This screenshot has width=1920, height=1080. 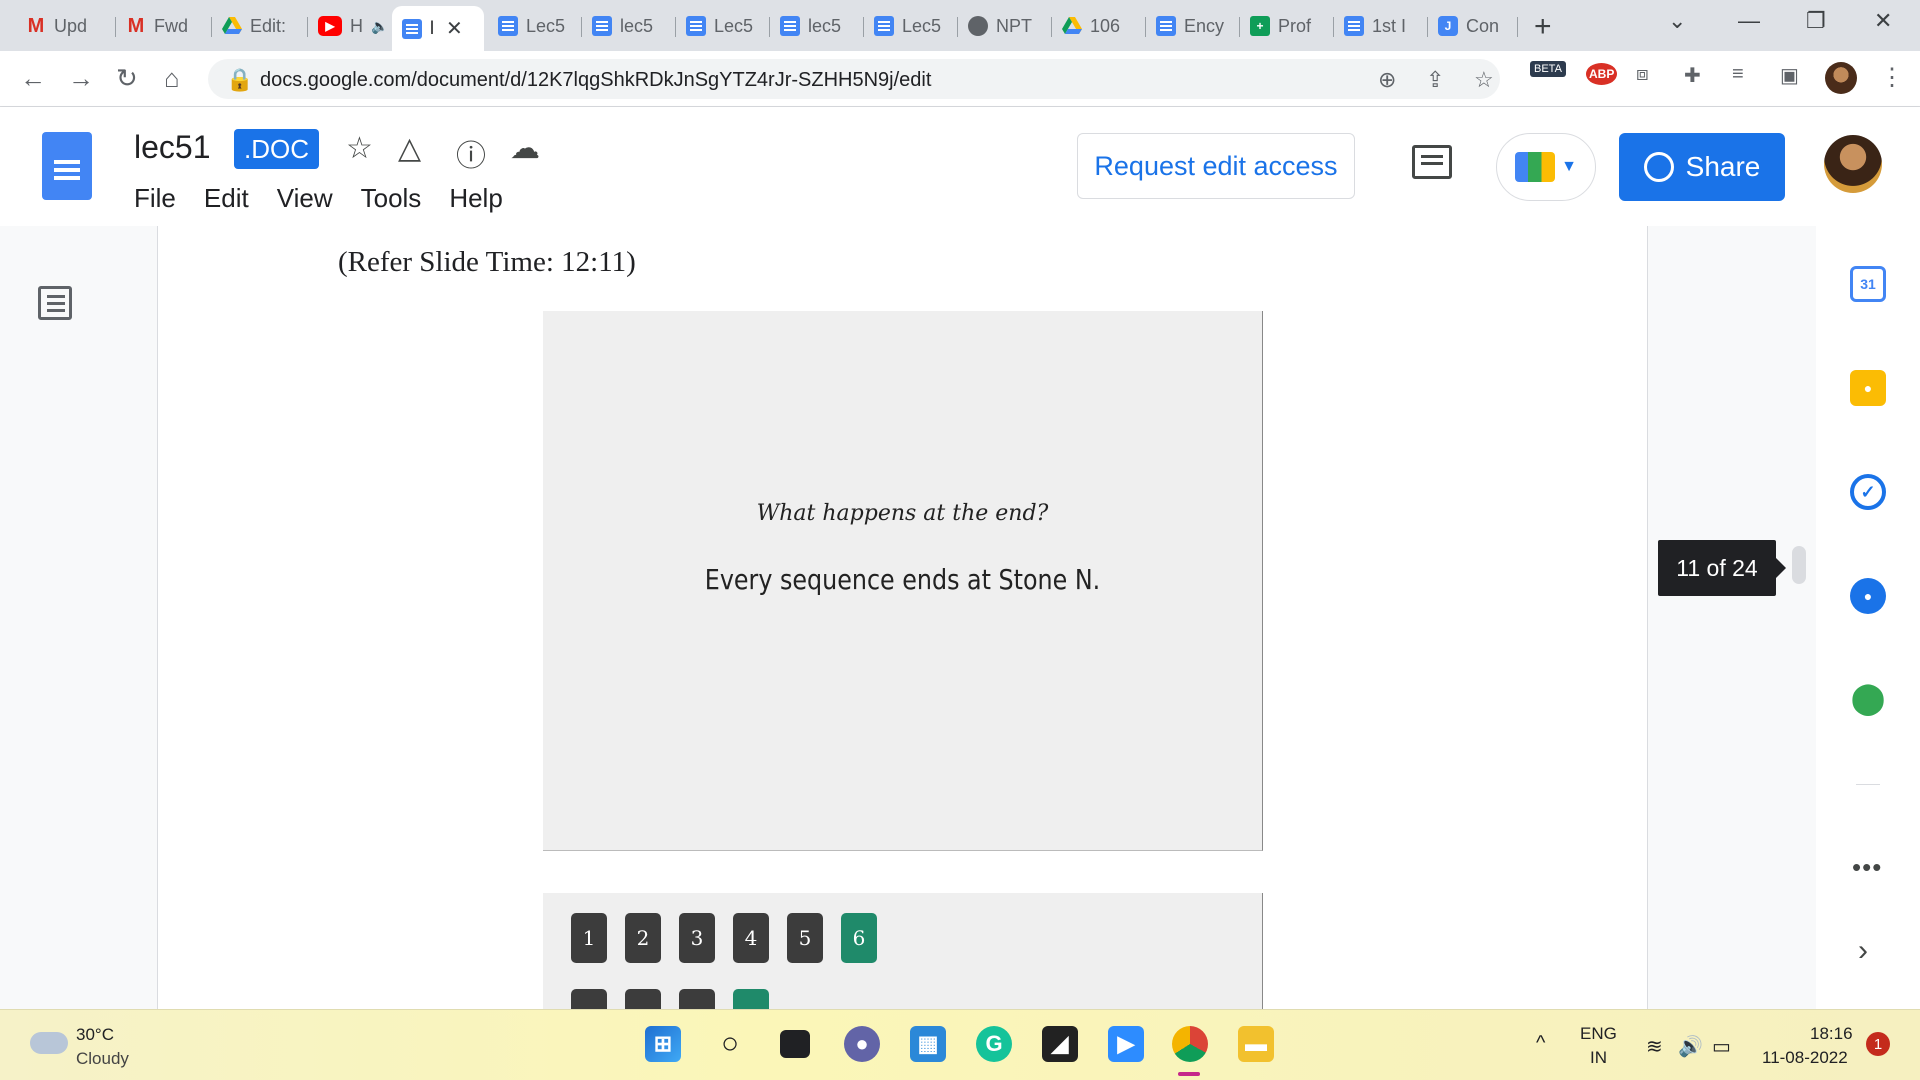 I want to click on tab-gmail-upd: M Upd, so click(x=66, y=26).